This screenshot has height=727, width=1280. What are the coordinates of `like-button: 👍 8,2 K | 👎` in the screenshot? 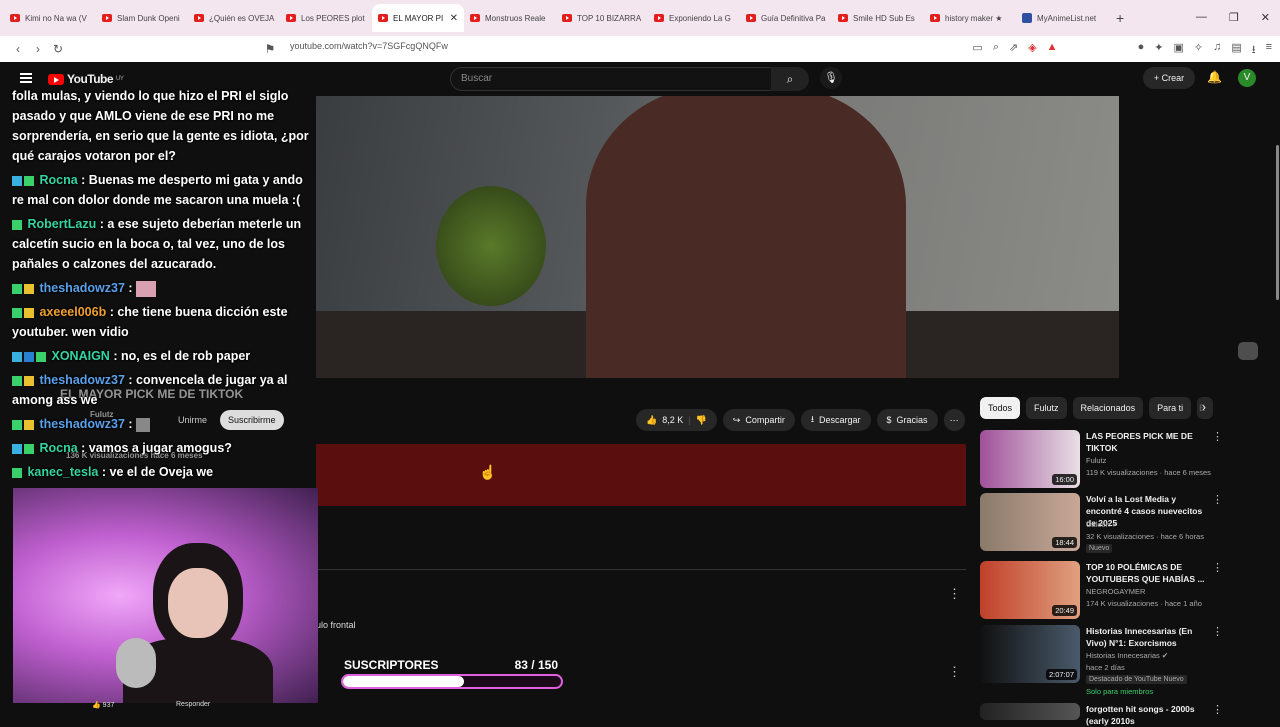 It's located at (676, 420).